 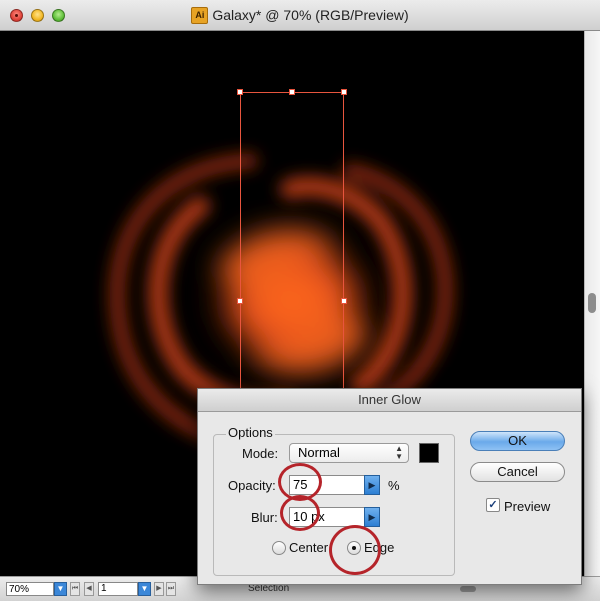 What do you see at coordinates (89, 589) in the screenshot?
I see `previous-artboard-icon: ◀` at bounding box center [89, 589].